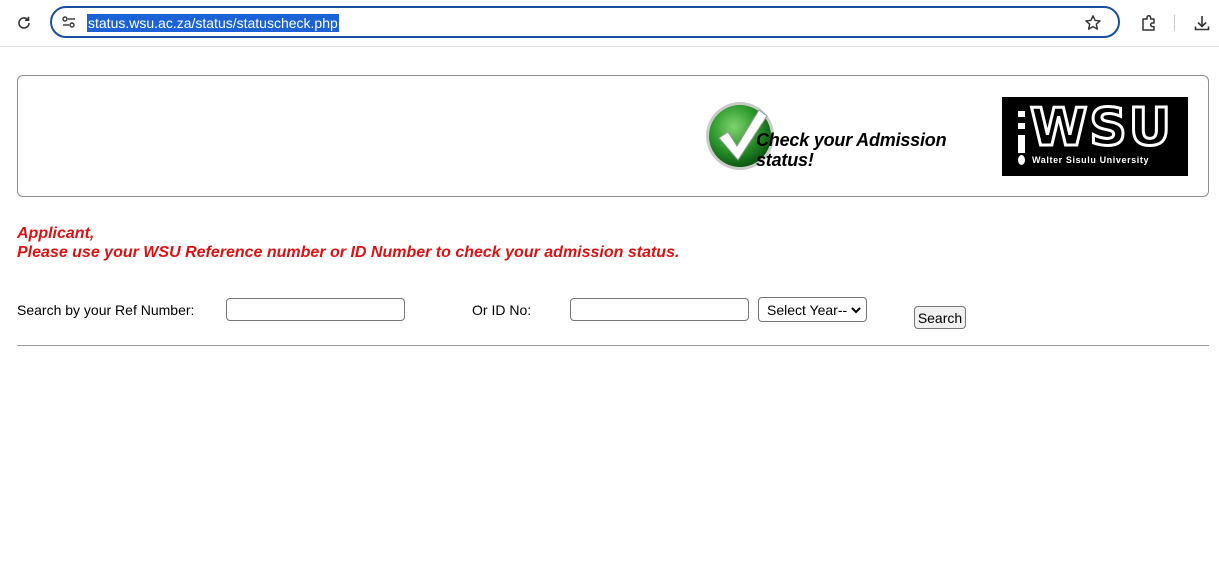 This screenshot has width=1219, height=561. What do you see at coordinates (1093, 23) in the screenshot?
I see `bookmark-star-icon` at bounding box center [1093, 23].